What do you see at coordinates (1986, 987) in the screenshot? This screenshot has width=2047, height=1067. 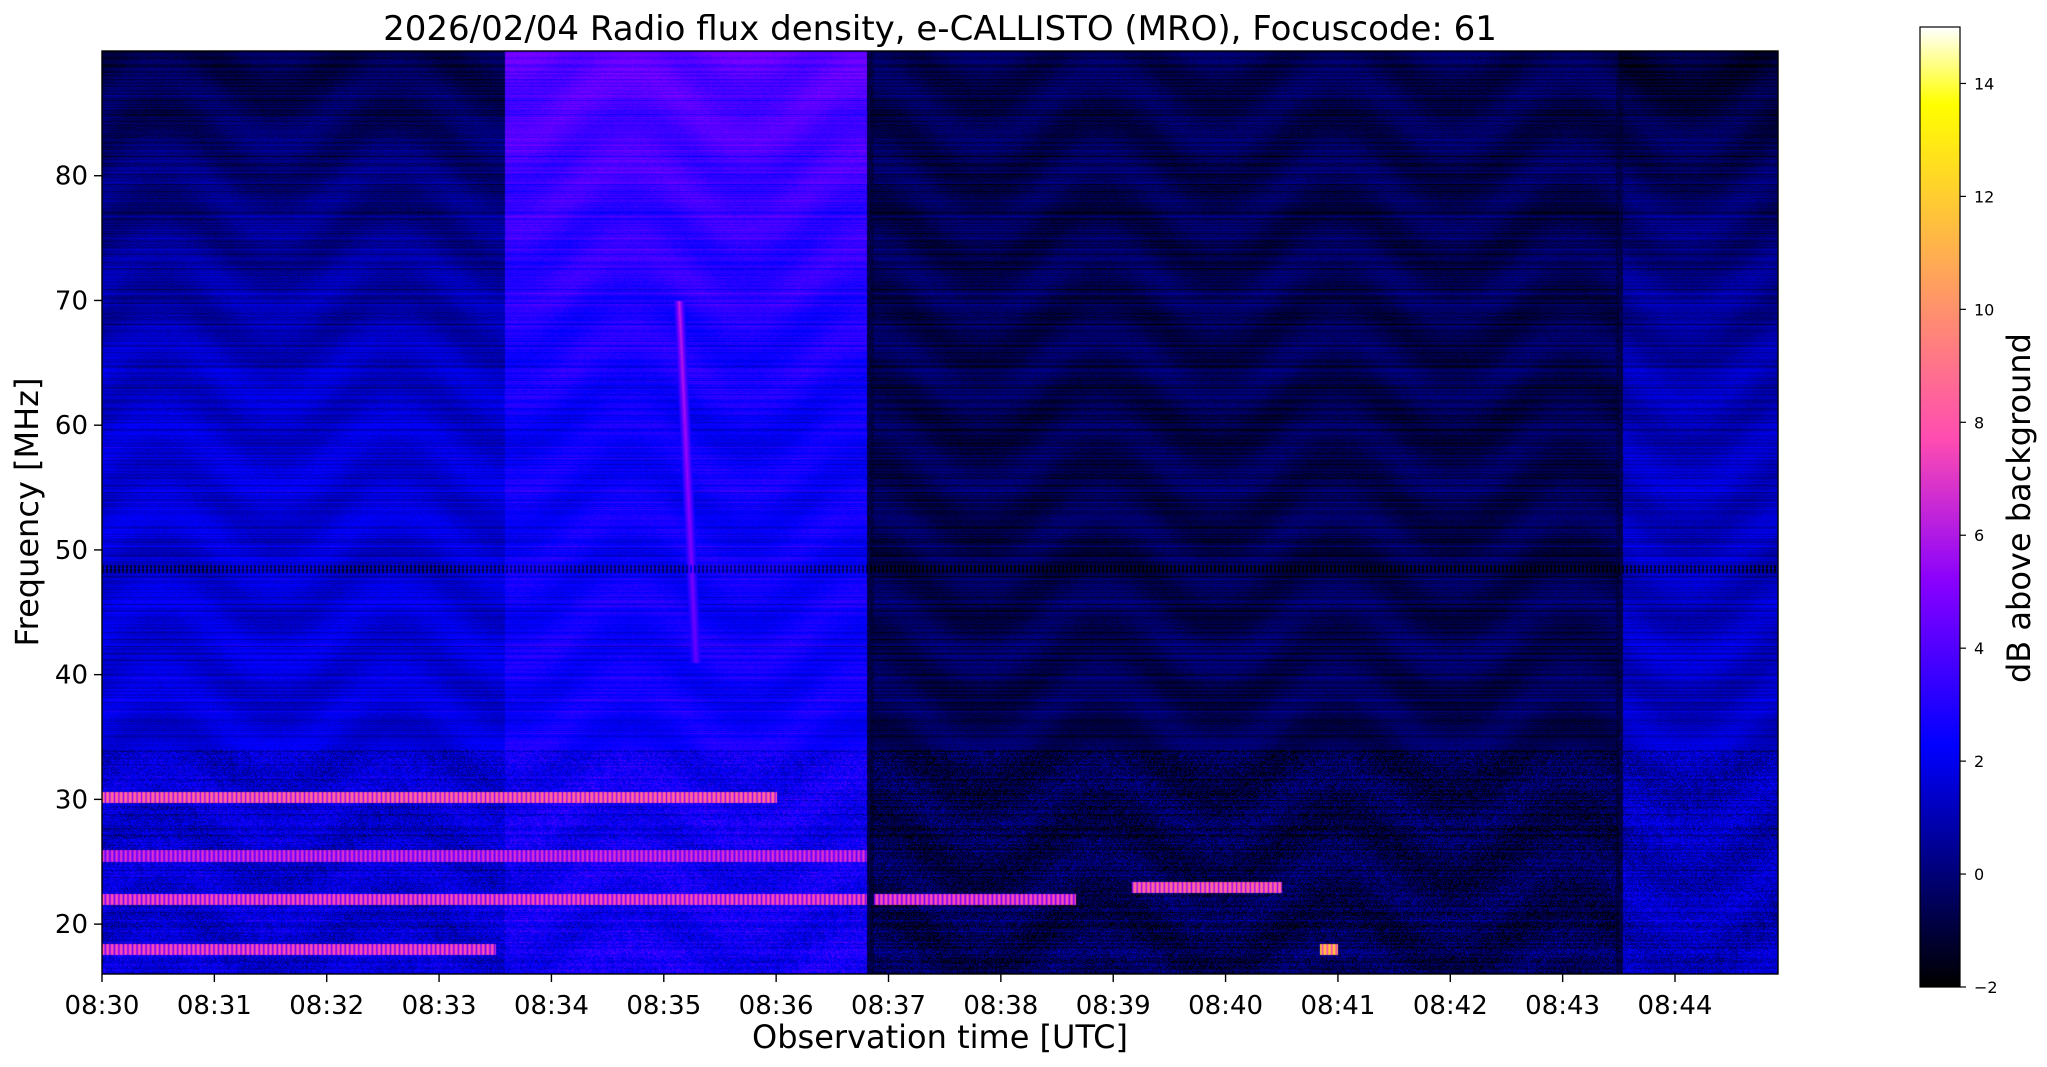 I see `colorbar-tick-label: −2` at bounding box center [1986, 987].